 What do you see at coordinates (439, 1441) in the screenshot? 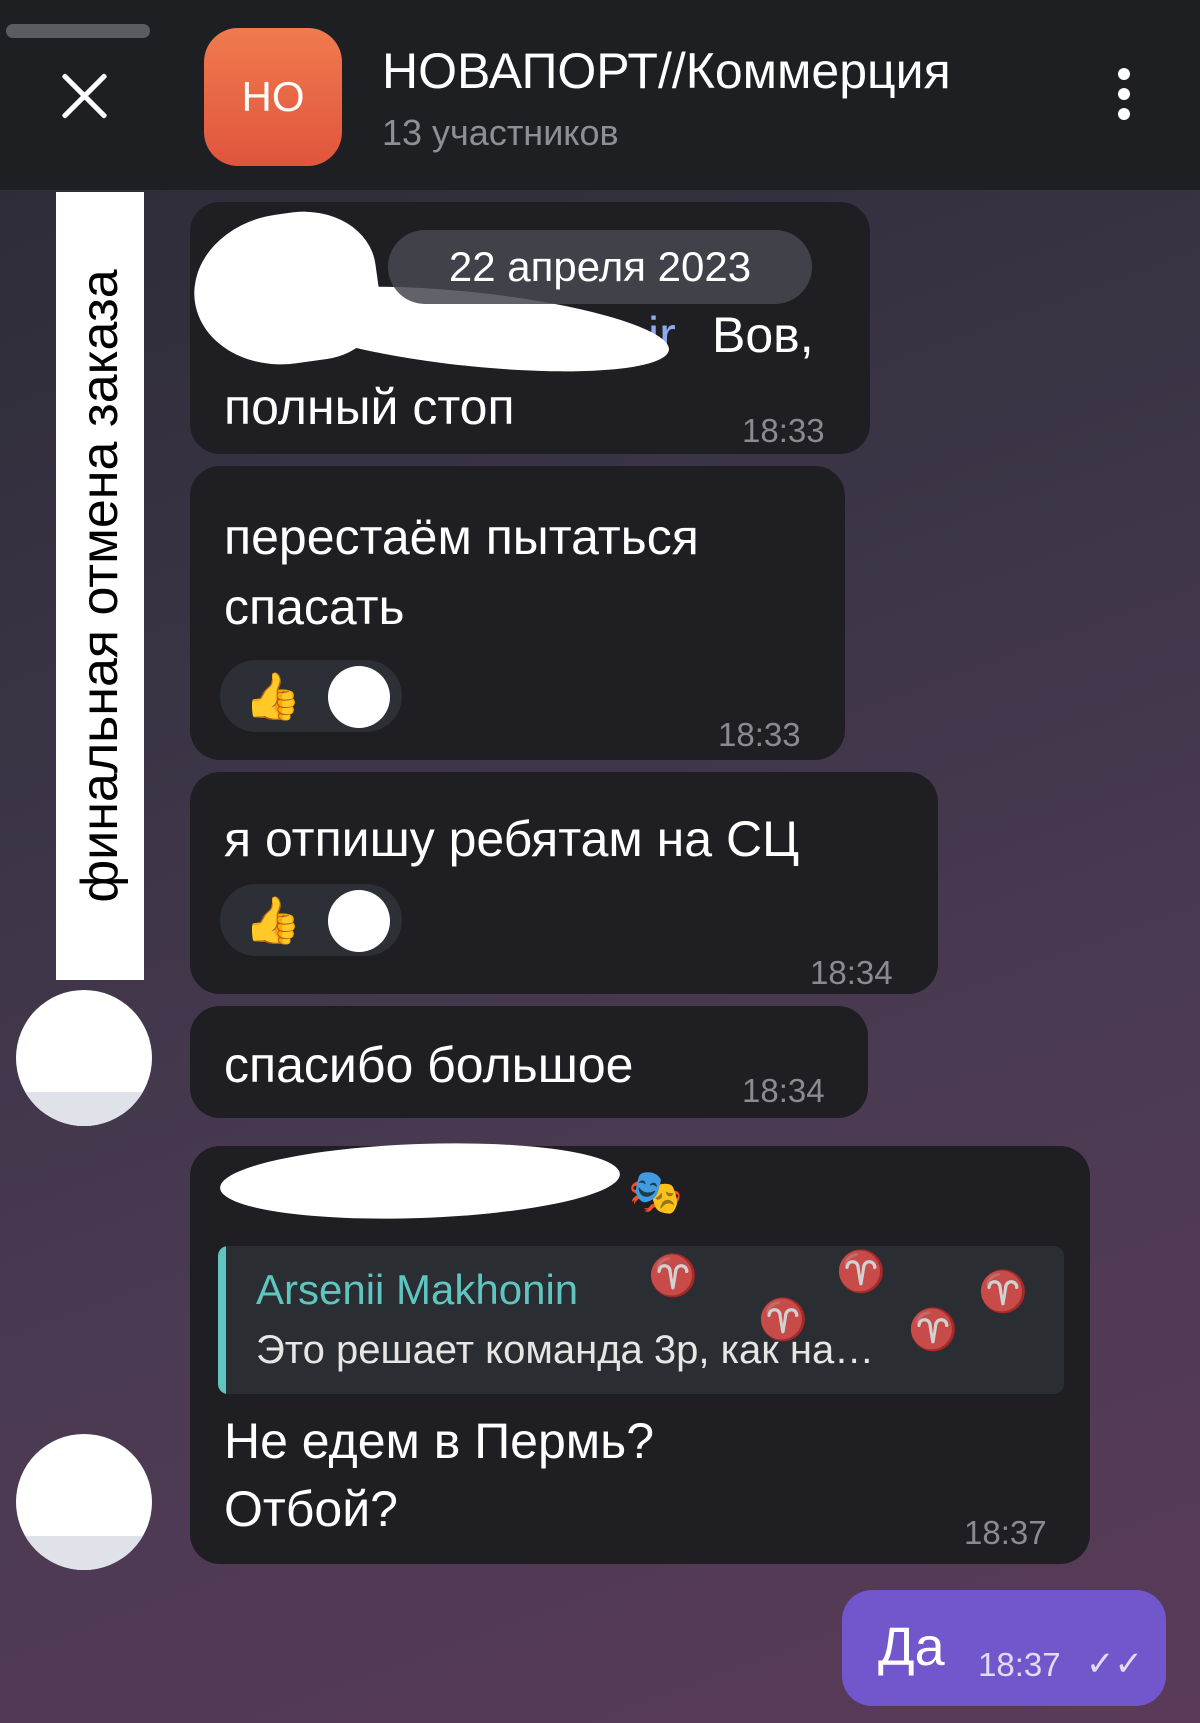
I see `message-text: Не едем в Пермь?` at bounding box center [439, 1441].